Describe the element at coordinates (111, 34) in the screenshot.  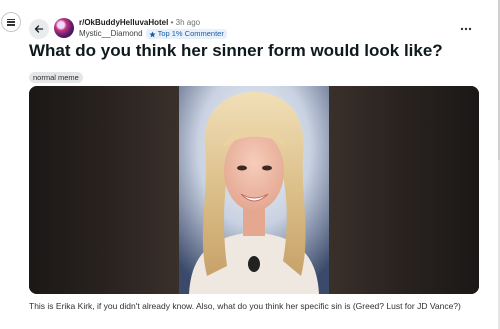
I see `author-link: Mystic__Diamond` at that location.